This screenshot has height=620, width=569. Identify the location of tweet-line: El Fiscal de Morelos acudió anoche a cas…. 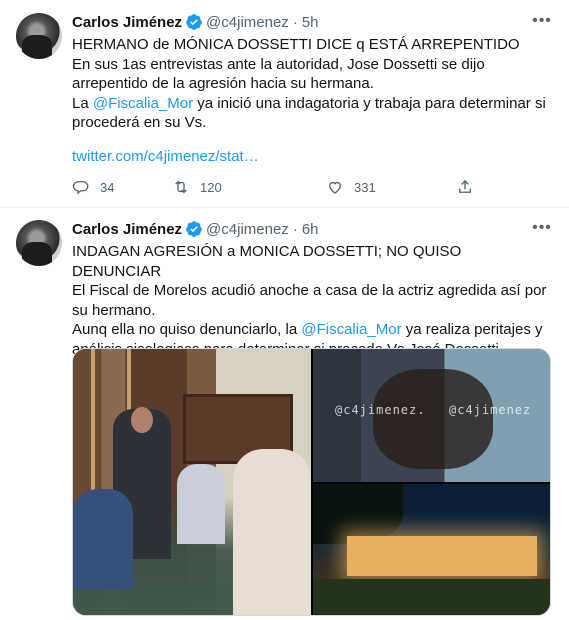
(309, 300).